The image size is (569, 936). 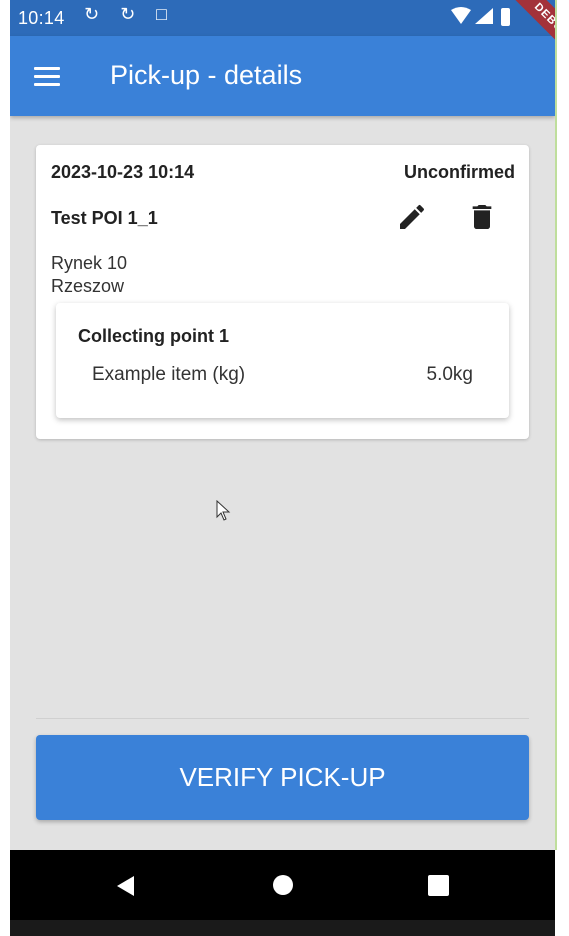 What do you see at coordinates (88, 286) in the screenshot?
I see `address-line-2: Rzeszow` at bounding box center [88, 286].